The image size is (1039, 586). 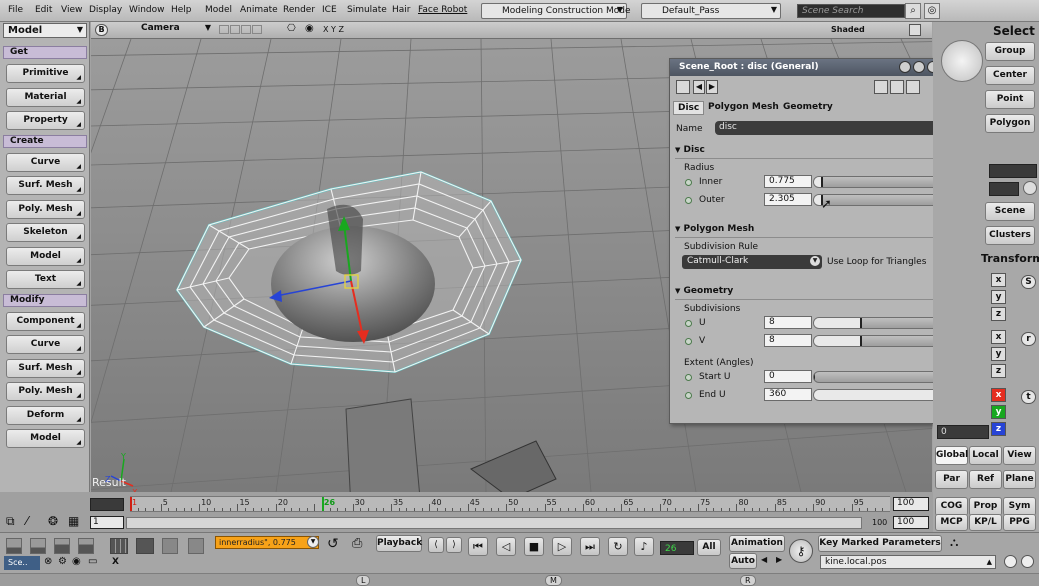 I want to click on menu-display: Display, so click(x=105, y=10).